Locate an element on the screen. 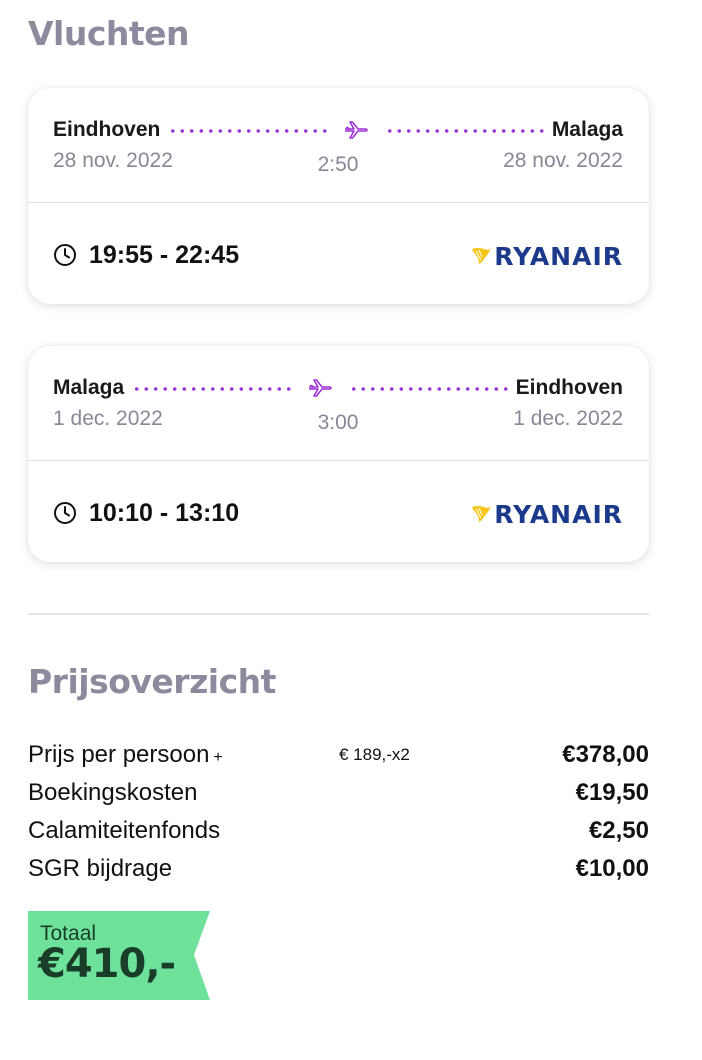 The height and width of the screenshot is (1060, 702). total-price-tag: Totaal €410,- is located at coordinates (119, 955).